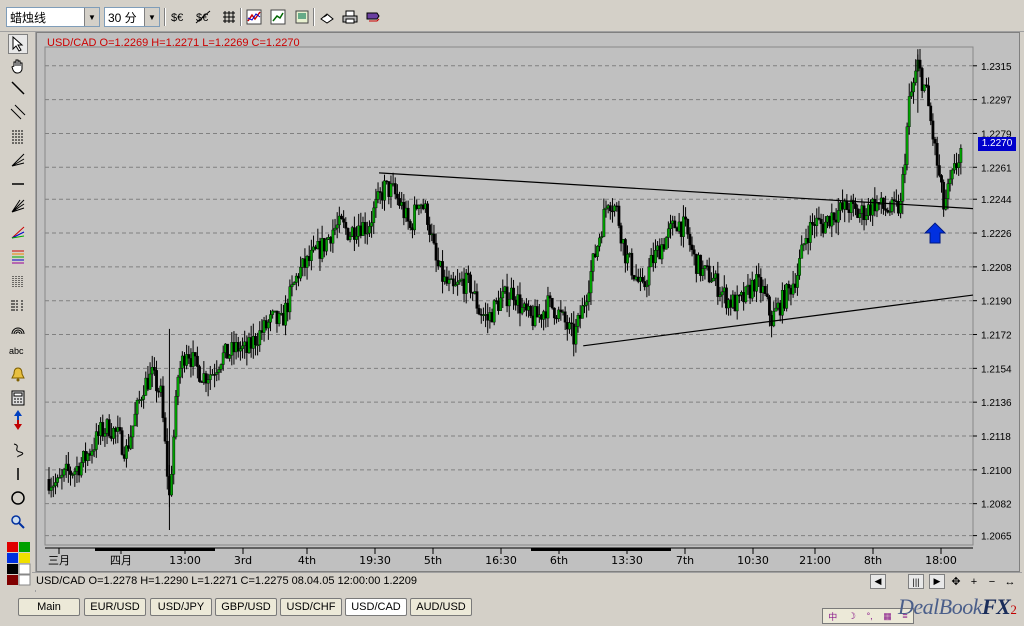  What do you see at coordinates (18, 44) in the screenshot?
I see `cursor-icon` at bounding box center [18, 44].